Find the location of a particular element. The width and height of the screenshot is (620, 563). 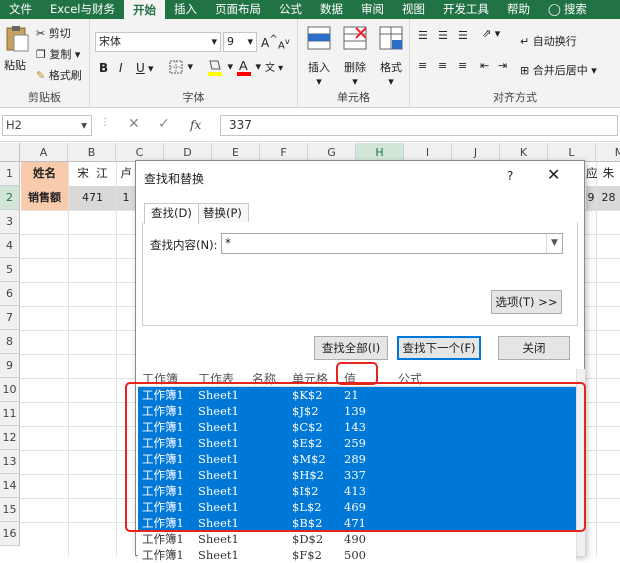

row-header: 7 is located at coordinates (10, 318).